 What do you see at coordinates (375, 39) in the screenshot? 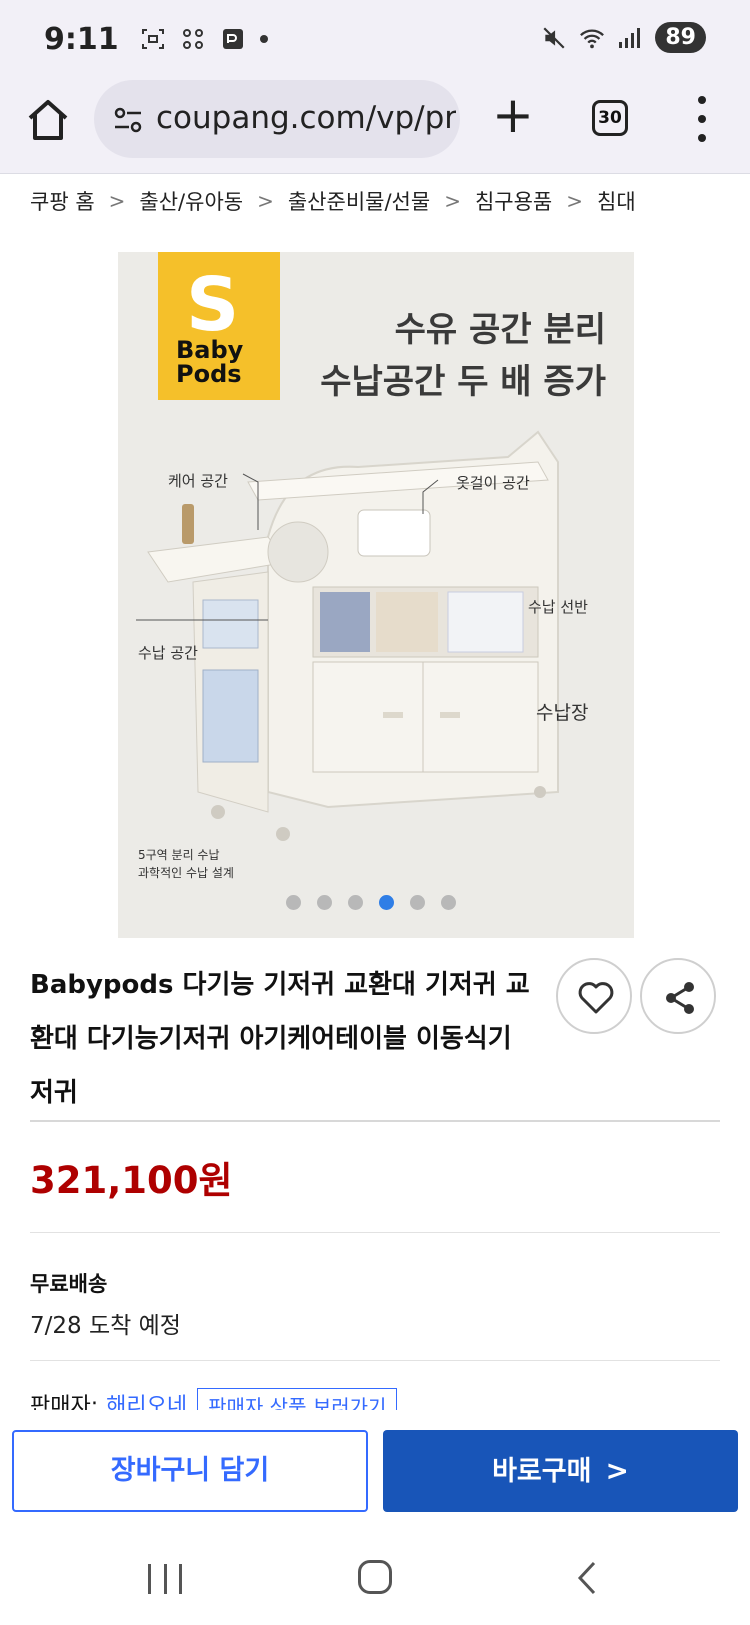
I see `status-bar: 9:11 89` at bounding box center [375, 39].